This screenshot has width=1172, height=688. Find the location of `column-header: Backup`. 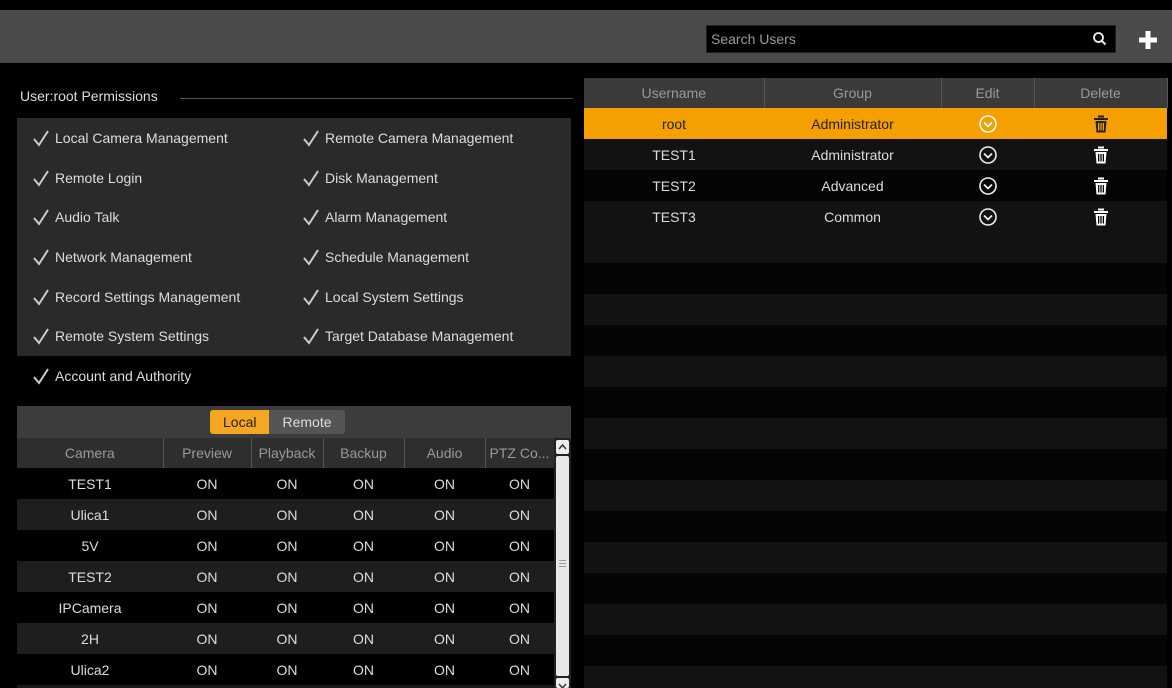

column-header: Backup is located at coordinates (364, 453).